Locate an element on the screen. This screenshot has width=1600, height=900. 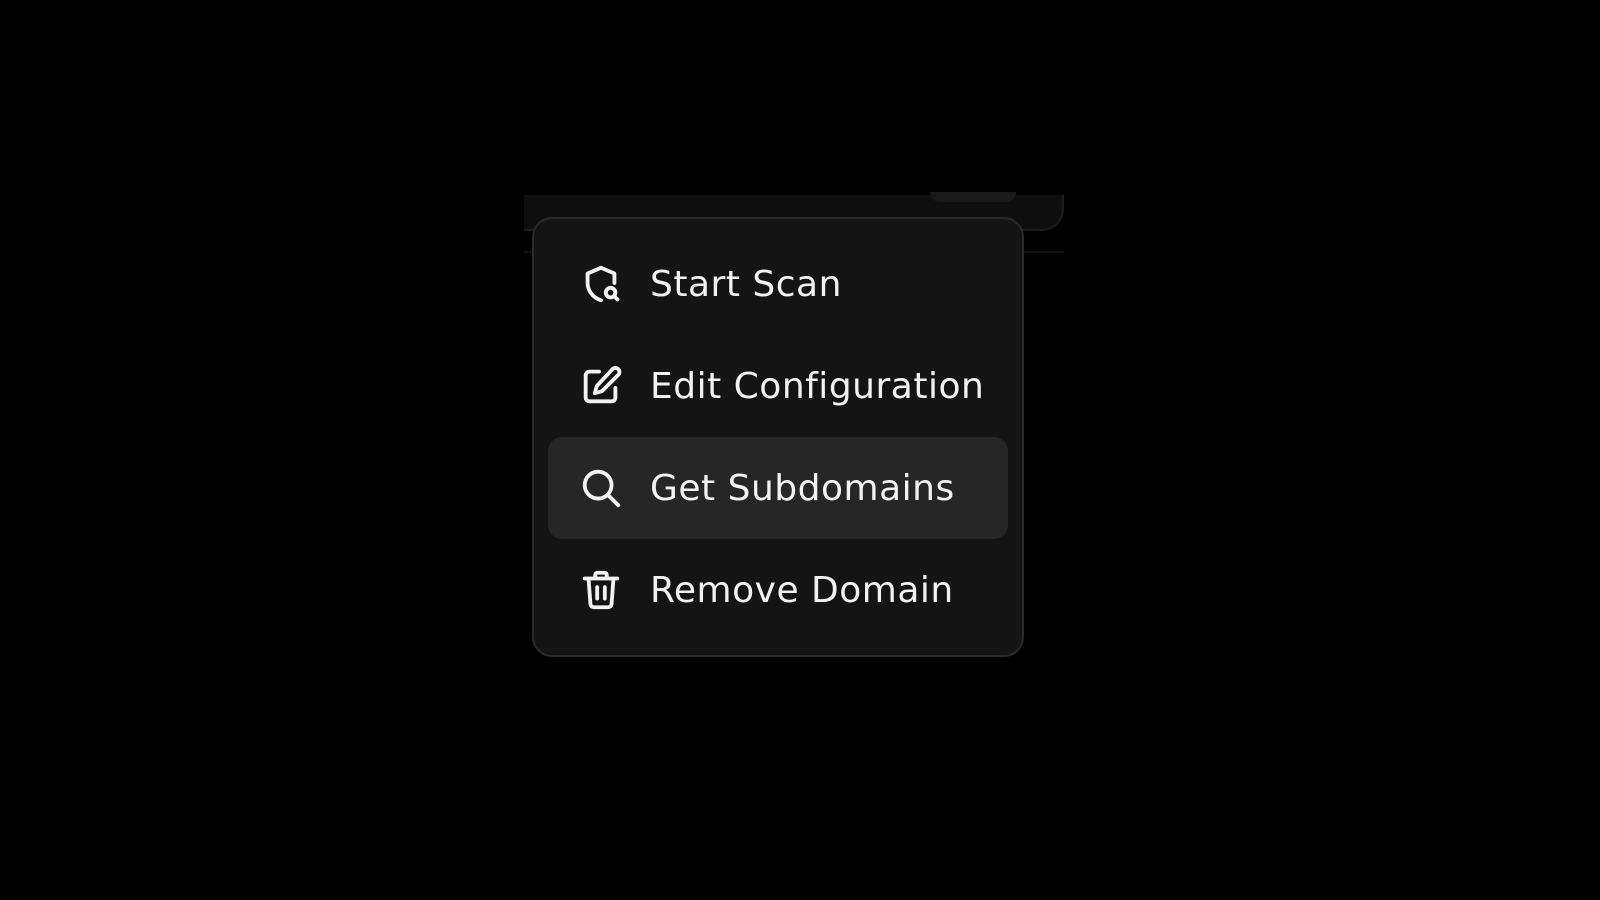
menu-item-get-subdomains: Get Subdomains is located at coordinates (778, 488).